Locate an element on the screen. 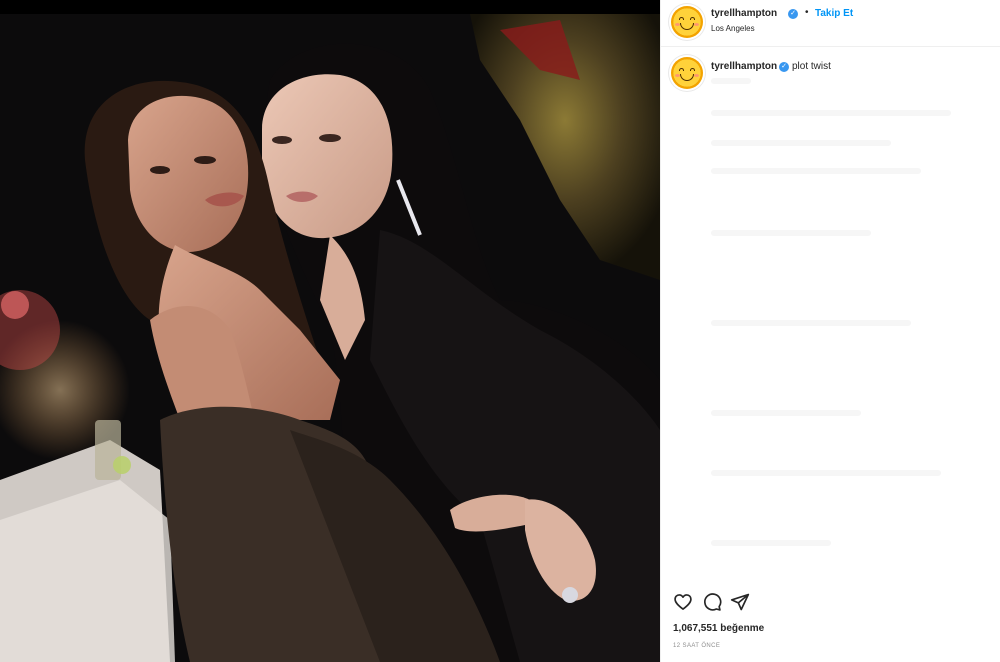 This screenshot has width=1000, height=662. caption-text: plot twist is located at coordinates (811, 66).